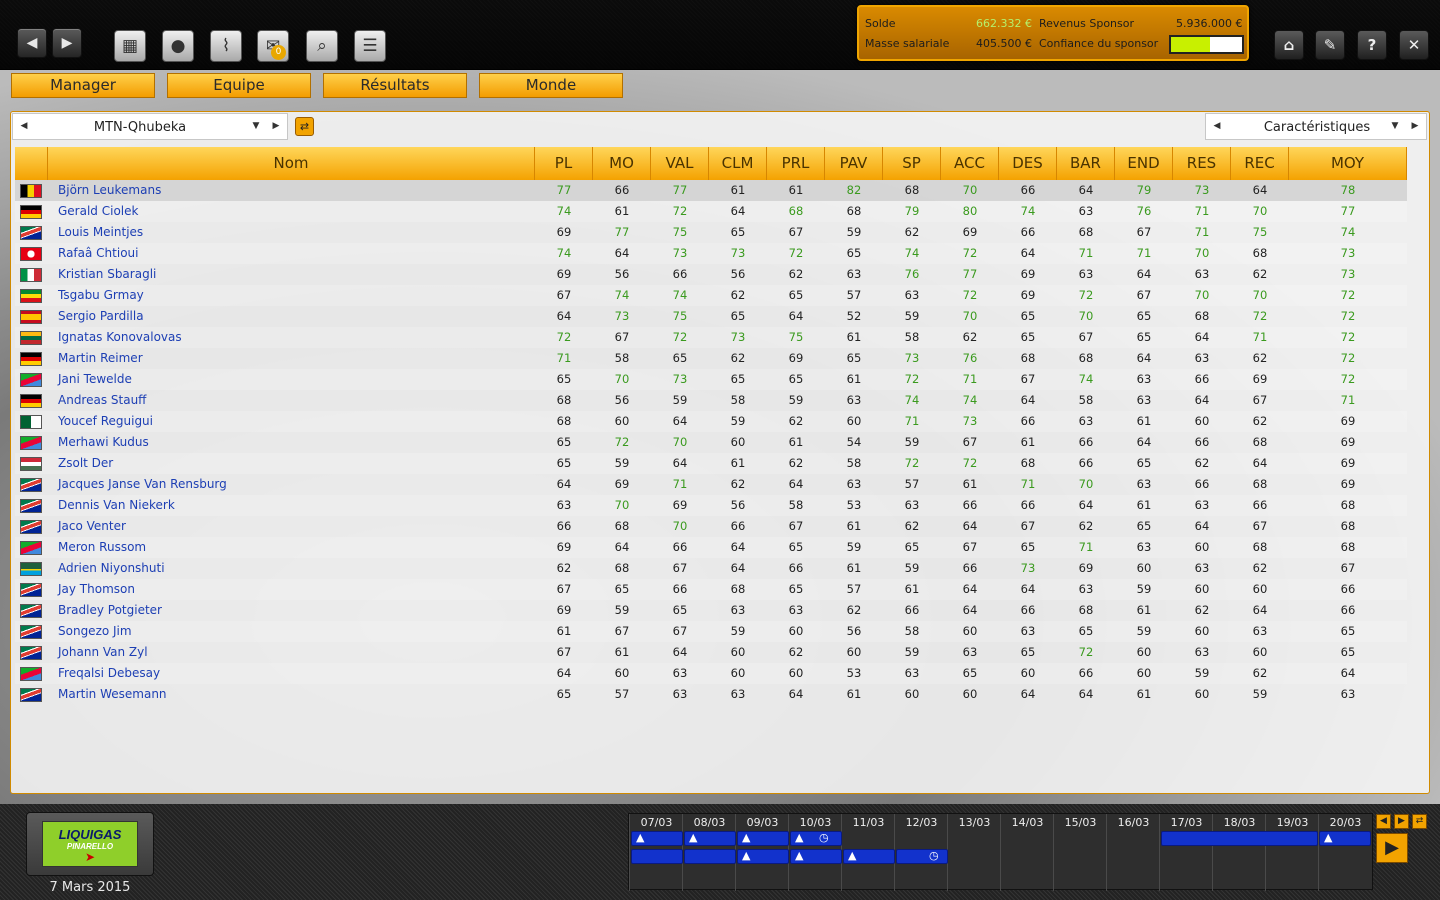 The image size is (1440, 900). I want to click on tab-manager: Manager, so click(83, 85).